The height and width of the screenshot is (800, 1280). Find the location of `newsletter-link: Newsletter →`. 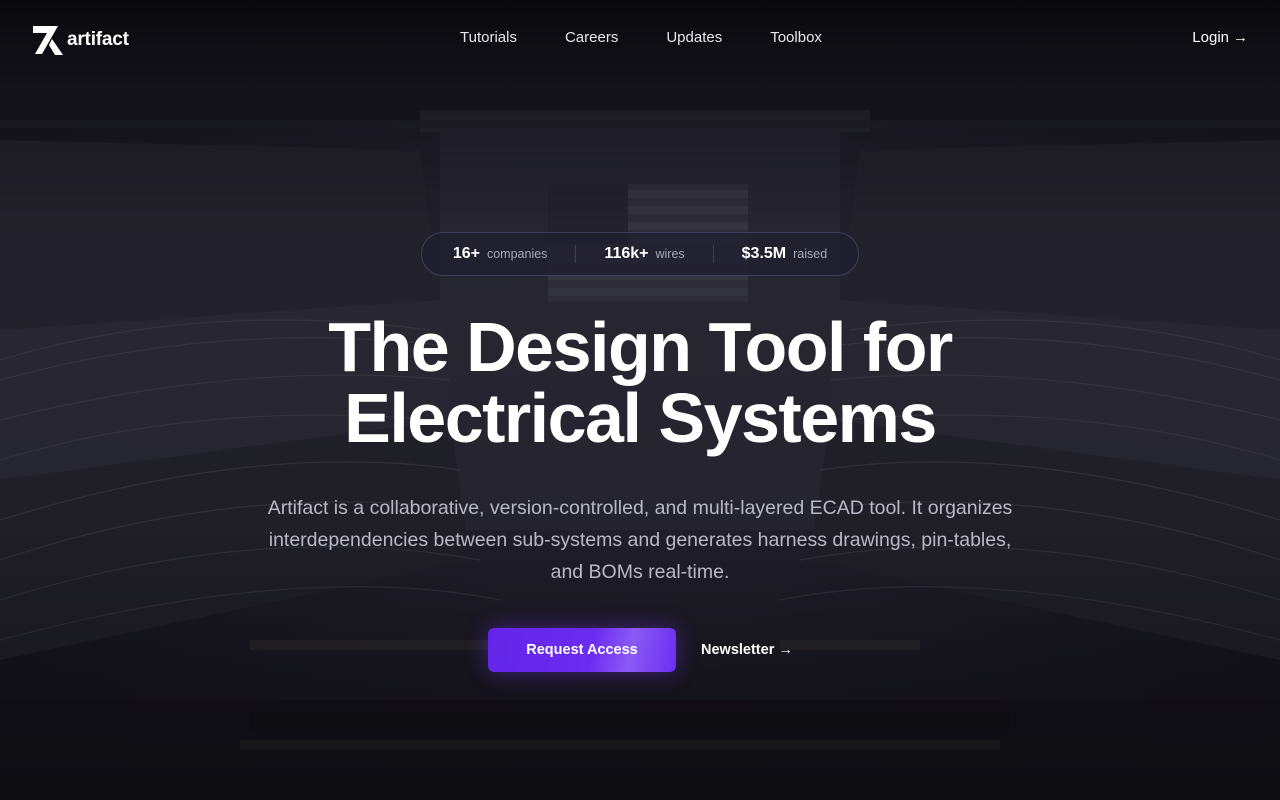

newsletter-link: Newsletter → is located at coordinates (747, 650).